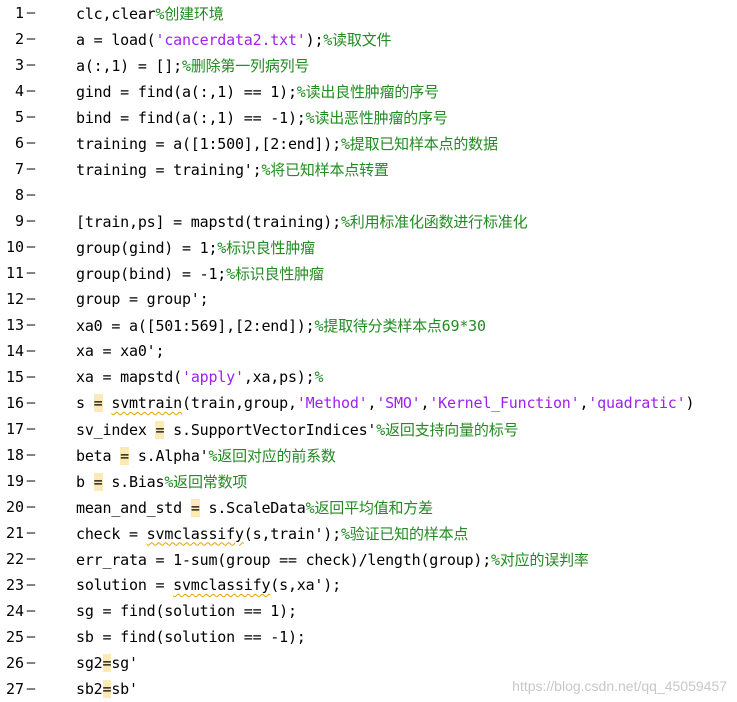 The image size is (737, 702). What do you see at coordinates (232, 169) in the screenshot?
I see `code-text: training = training';%将已知样本点转置` at bounding box center [232, 169].